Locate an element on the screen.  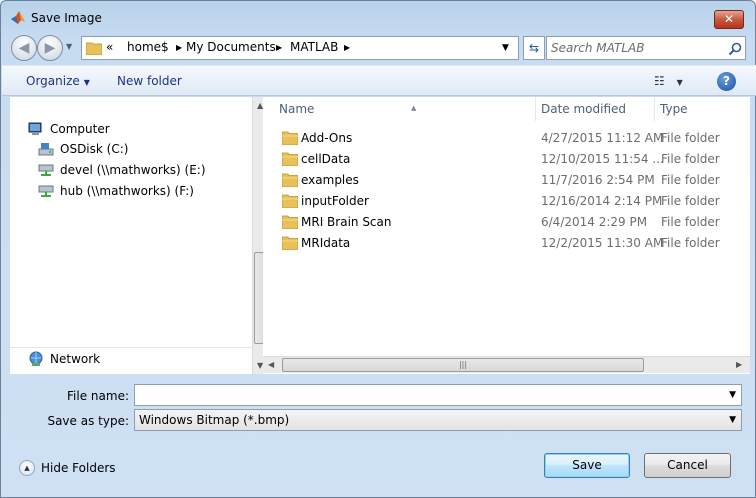
file-name: MRI Brain Scan is located at coordinates (346, 222).